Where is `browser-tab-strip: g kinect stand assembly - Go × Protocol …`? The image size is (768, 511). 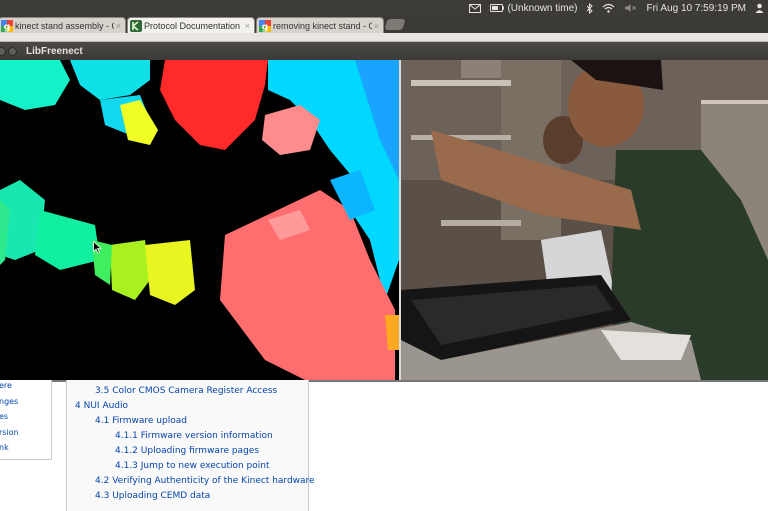
browser-tab-strip: g kinect stand assembly - Go × Protocol … is located at coordinates (384, 24).